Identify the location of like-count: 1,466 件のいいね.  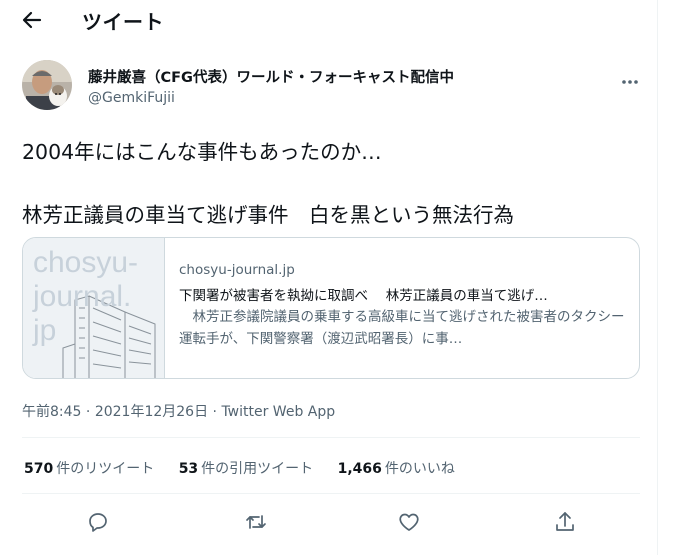
(396, 468).